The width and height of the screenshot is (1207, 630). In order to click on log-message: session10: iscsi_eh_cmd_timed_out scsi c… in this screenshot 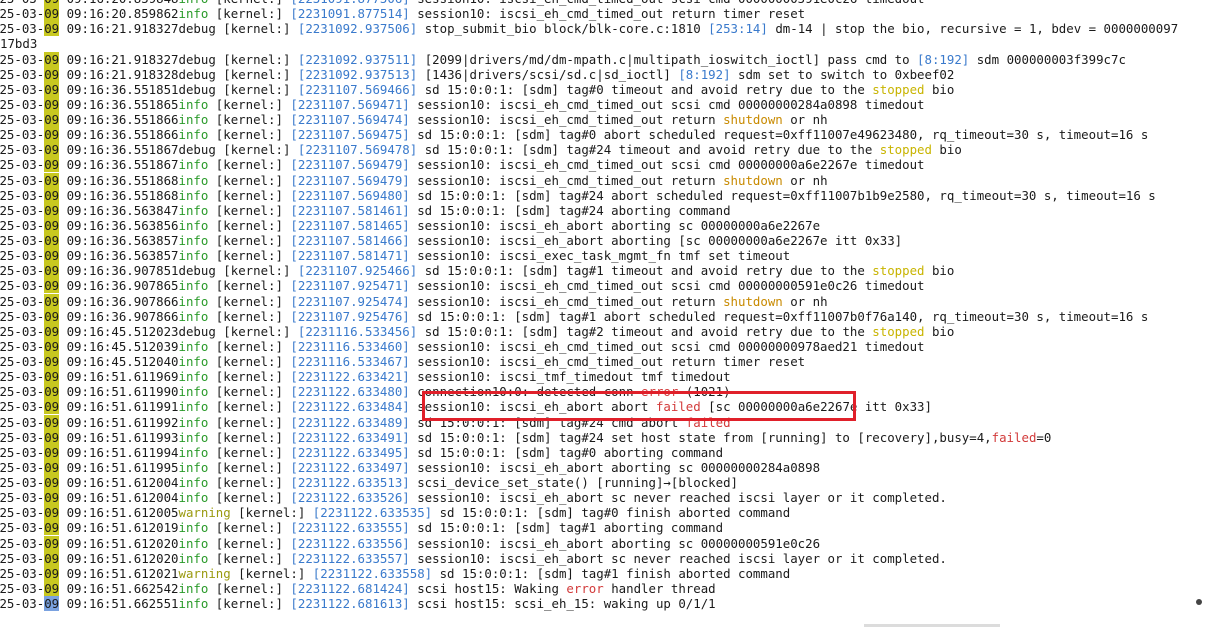, I will do `click(667, 165)`.